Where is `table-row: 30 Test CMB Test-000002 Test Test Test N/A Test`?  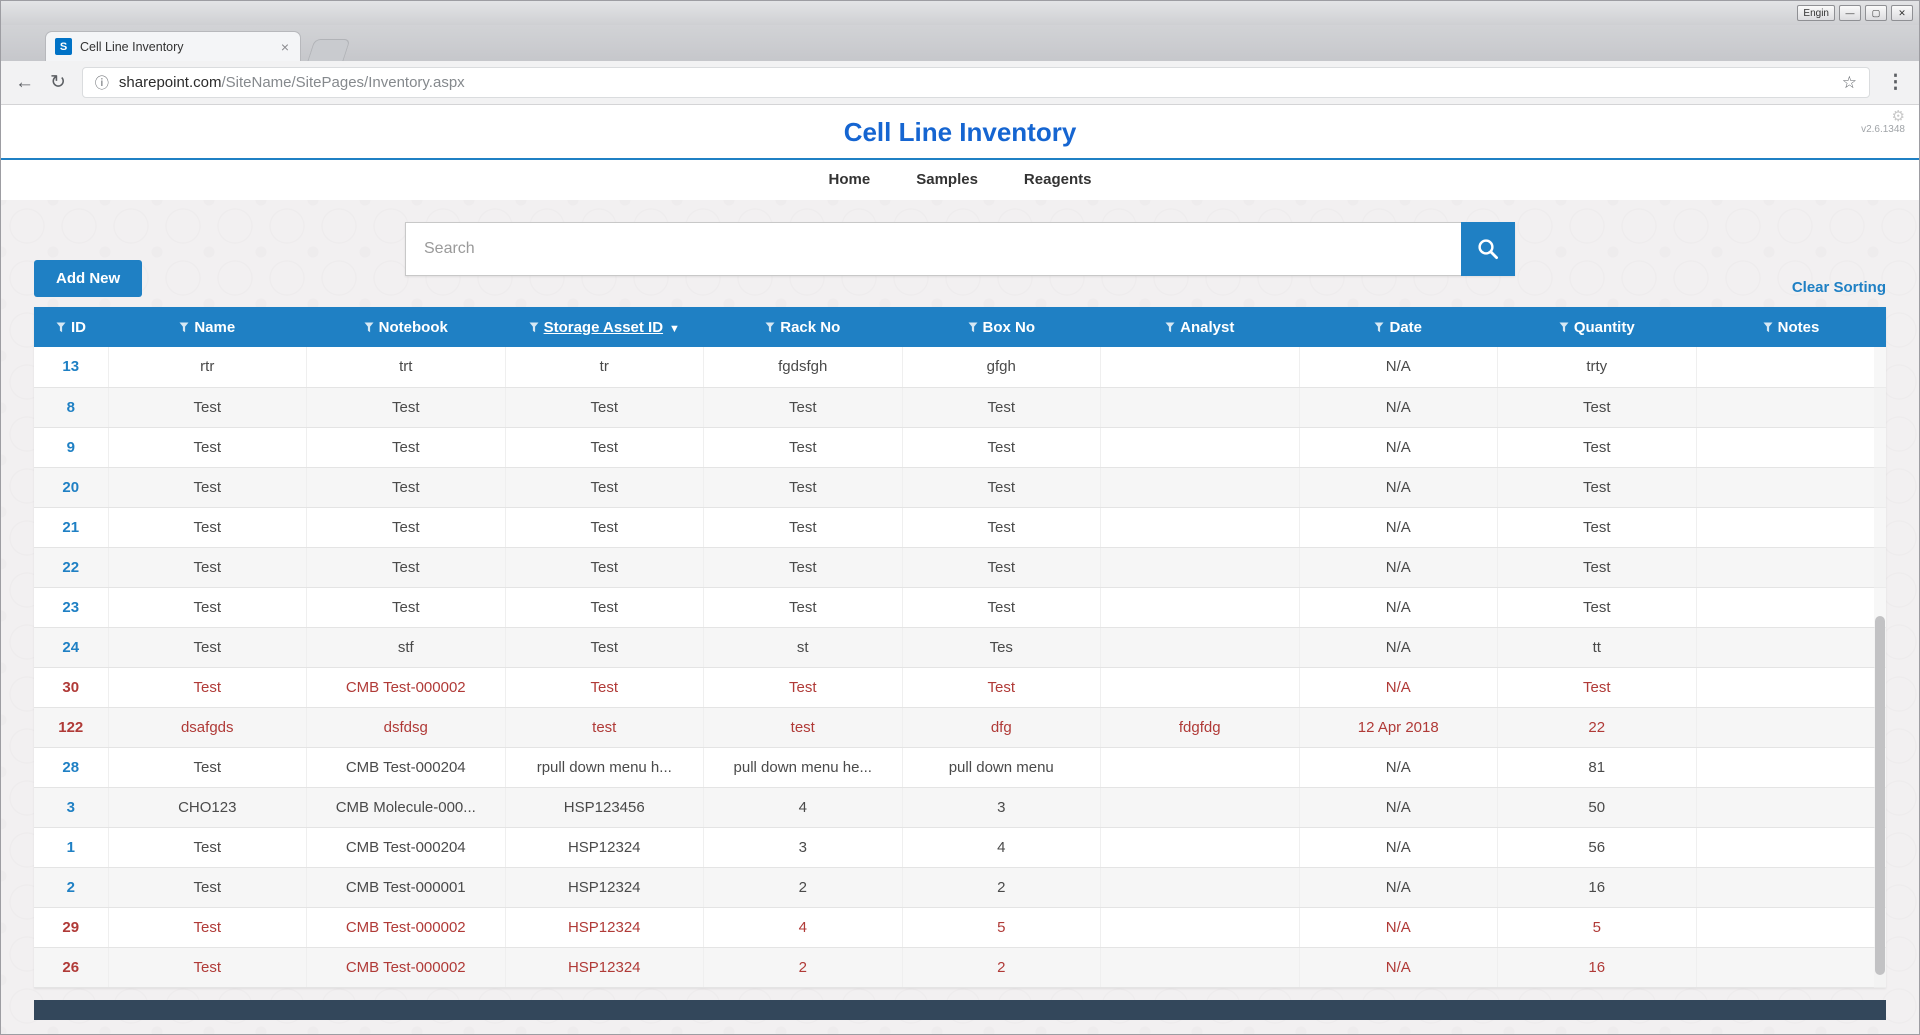
table-row: 30 Test CMB Test-000002 Test Test Test N/A Test is located at coordinates (960, 687).